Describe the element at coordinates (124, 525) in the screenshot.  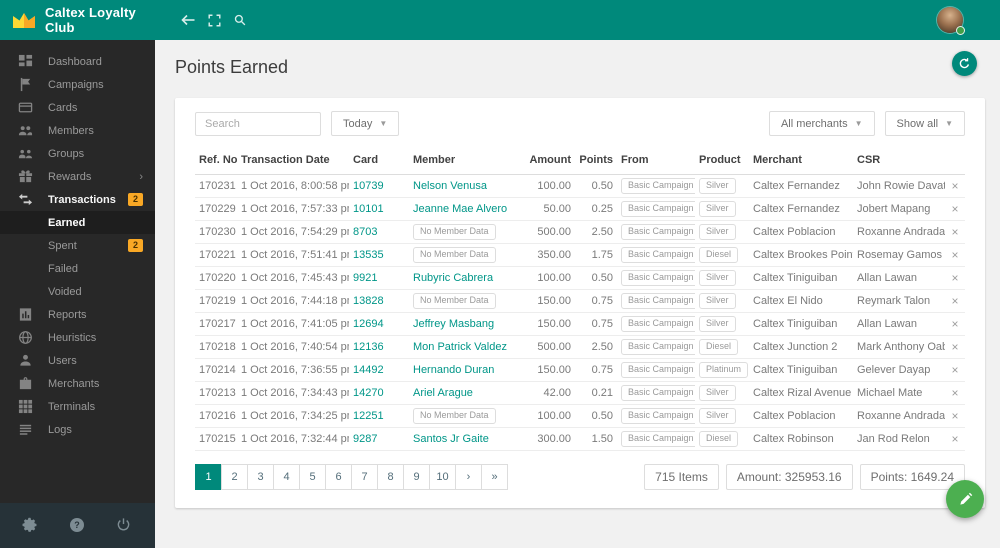
I see `power-icon` at that location.